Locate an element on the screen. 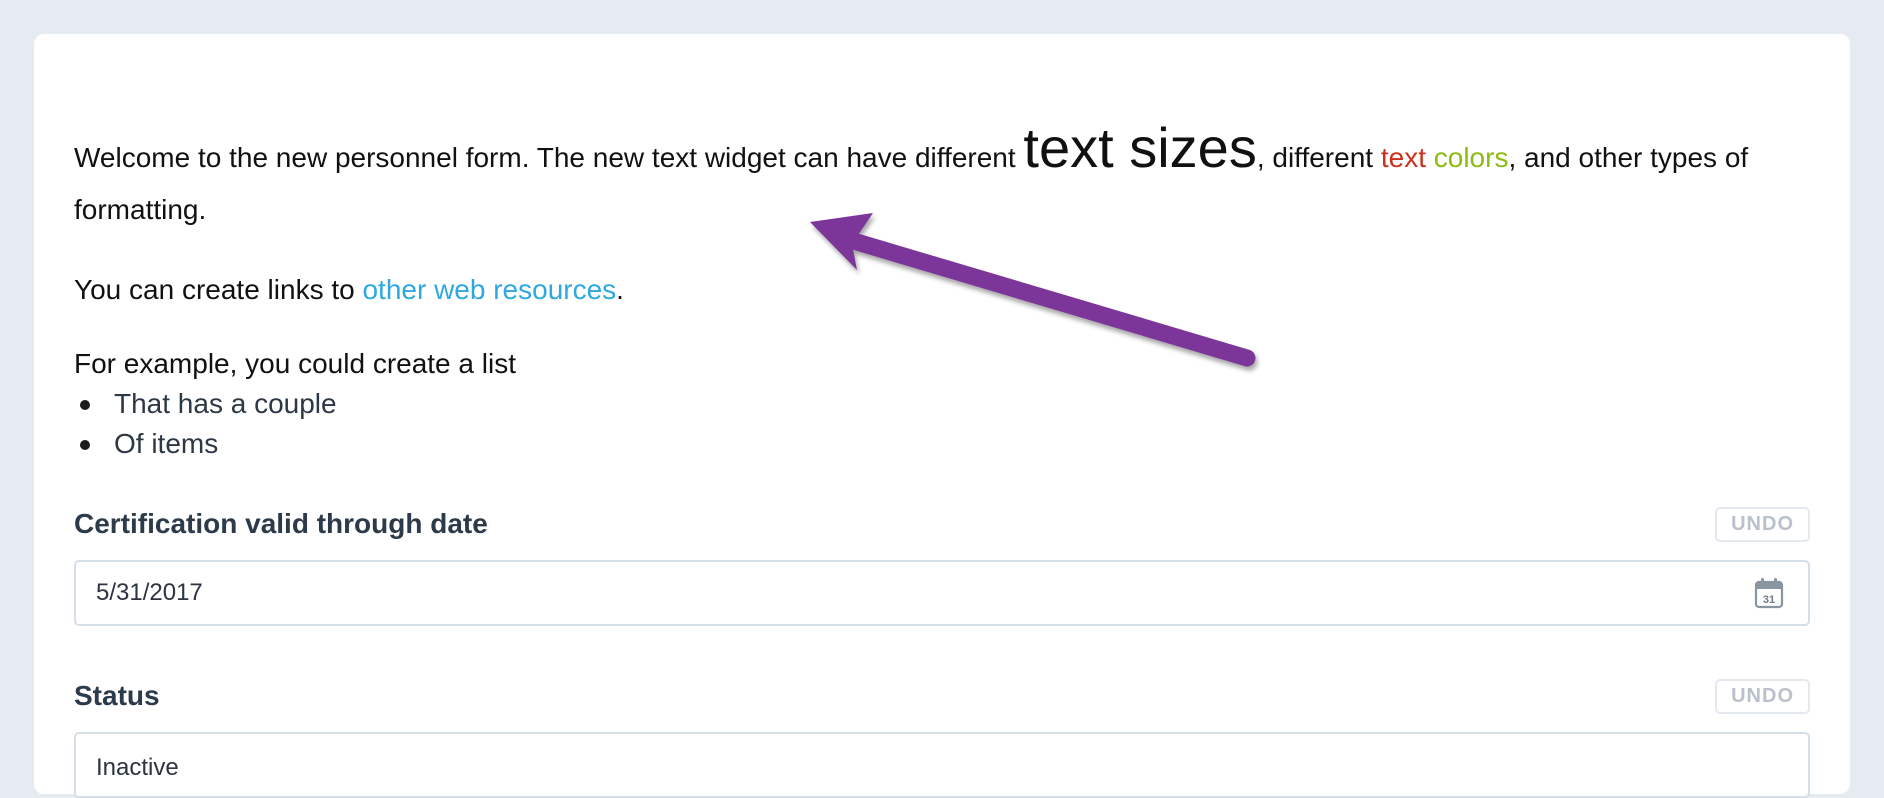 The width and height of the screenshot is (1884, 798). bullet-list: That has a couple Of items is located at coordinates (942, 424).